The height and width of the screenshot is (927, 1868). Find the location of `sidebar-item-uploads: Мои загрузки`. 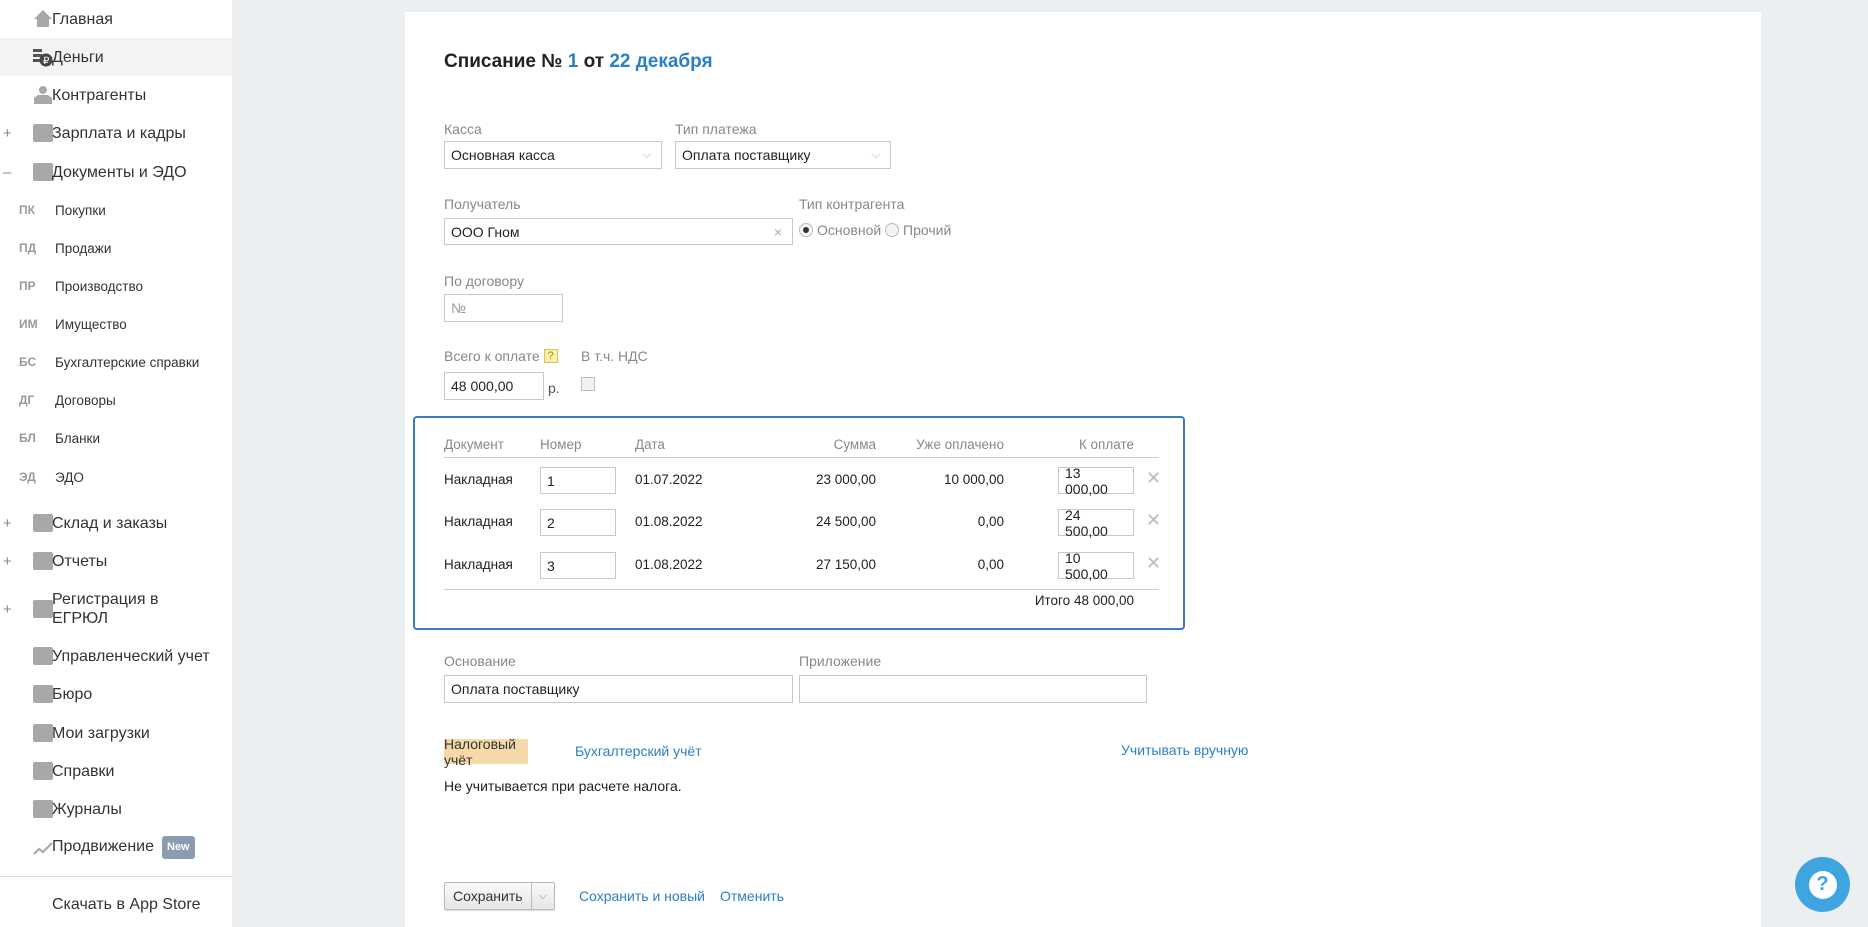

sidebar-item-uploads: Мои загрузки is located at coordinates (116, 733).